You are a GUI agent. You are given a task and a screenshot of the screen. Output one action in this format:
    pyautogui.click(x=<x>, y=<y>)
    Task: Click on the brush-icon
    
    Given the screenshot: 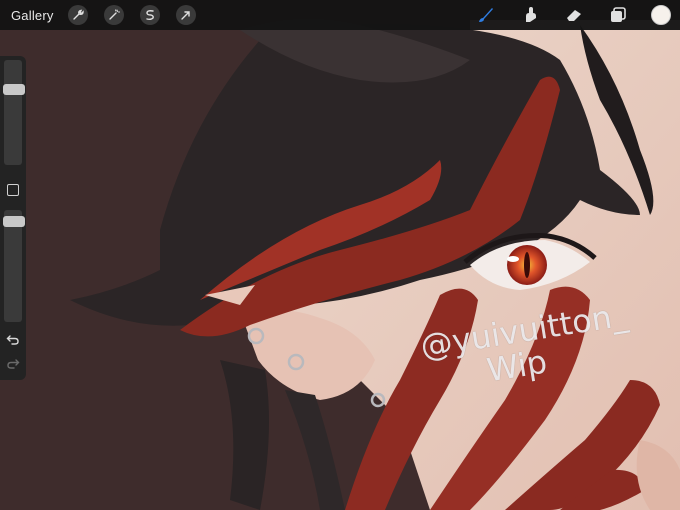 What is the action you would take?
    pyautogui.click(x=486, y=15)
    